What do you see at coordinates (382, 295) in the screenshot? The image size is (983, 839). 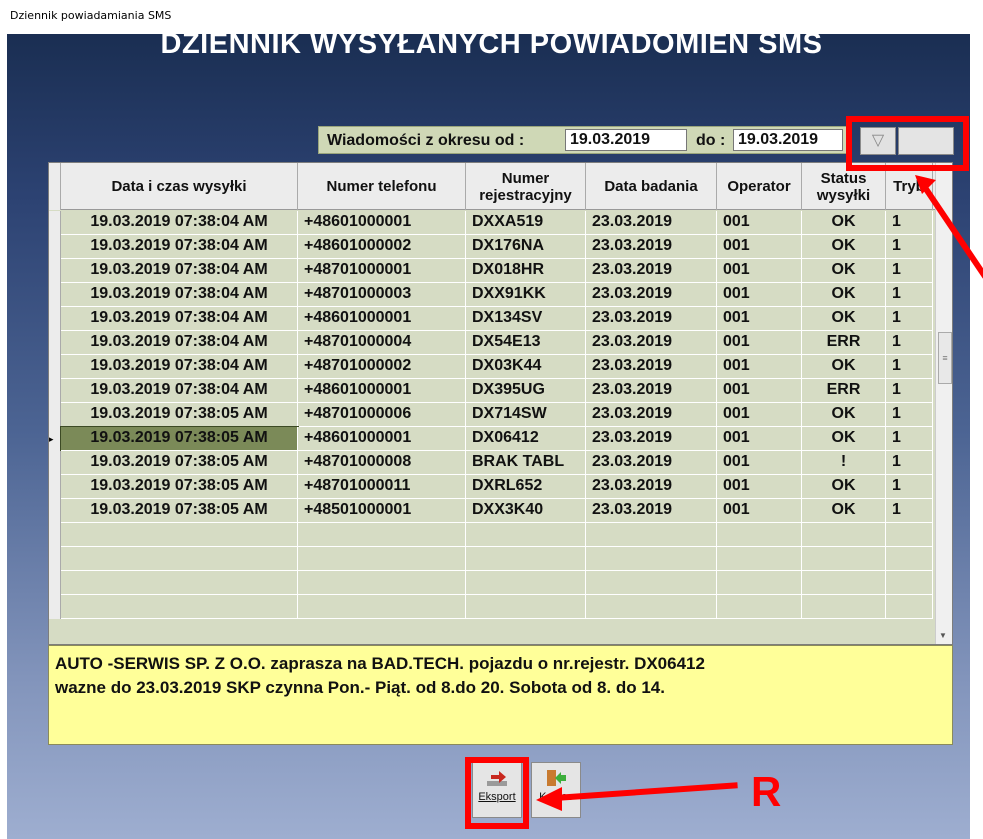 I see `table-cell: +48701000003` at bounding box center [382, 295].